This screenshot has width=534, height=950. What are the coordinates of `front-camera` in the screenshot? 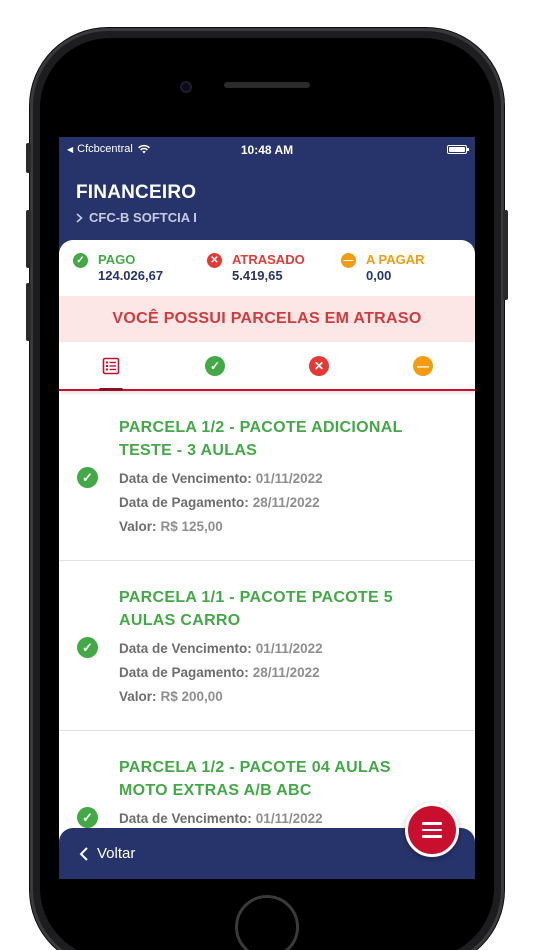 It's located at (186, 87).